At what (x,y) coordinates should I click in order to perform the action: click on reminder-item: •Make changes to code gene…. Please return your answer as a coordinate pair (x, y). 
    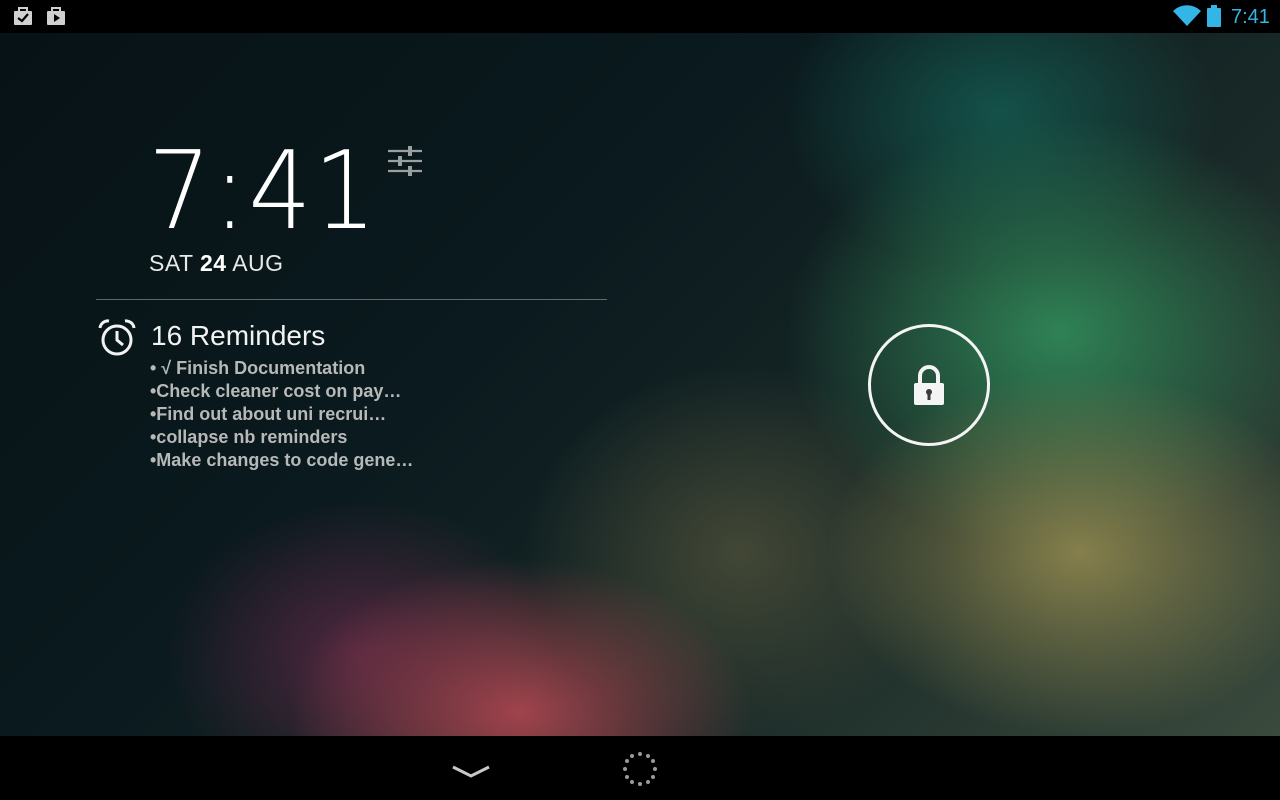
    Looking at the image, I should click on (281, 460).